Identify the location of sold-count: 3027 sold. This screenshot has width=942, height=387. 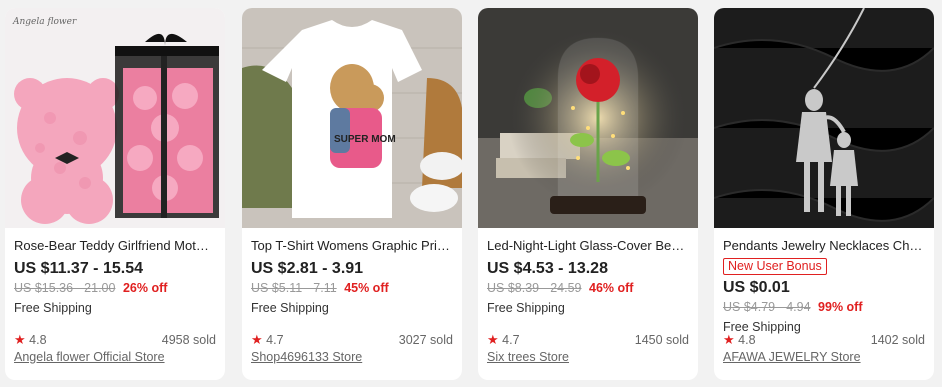
(425, 340).